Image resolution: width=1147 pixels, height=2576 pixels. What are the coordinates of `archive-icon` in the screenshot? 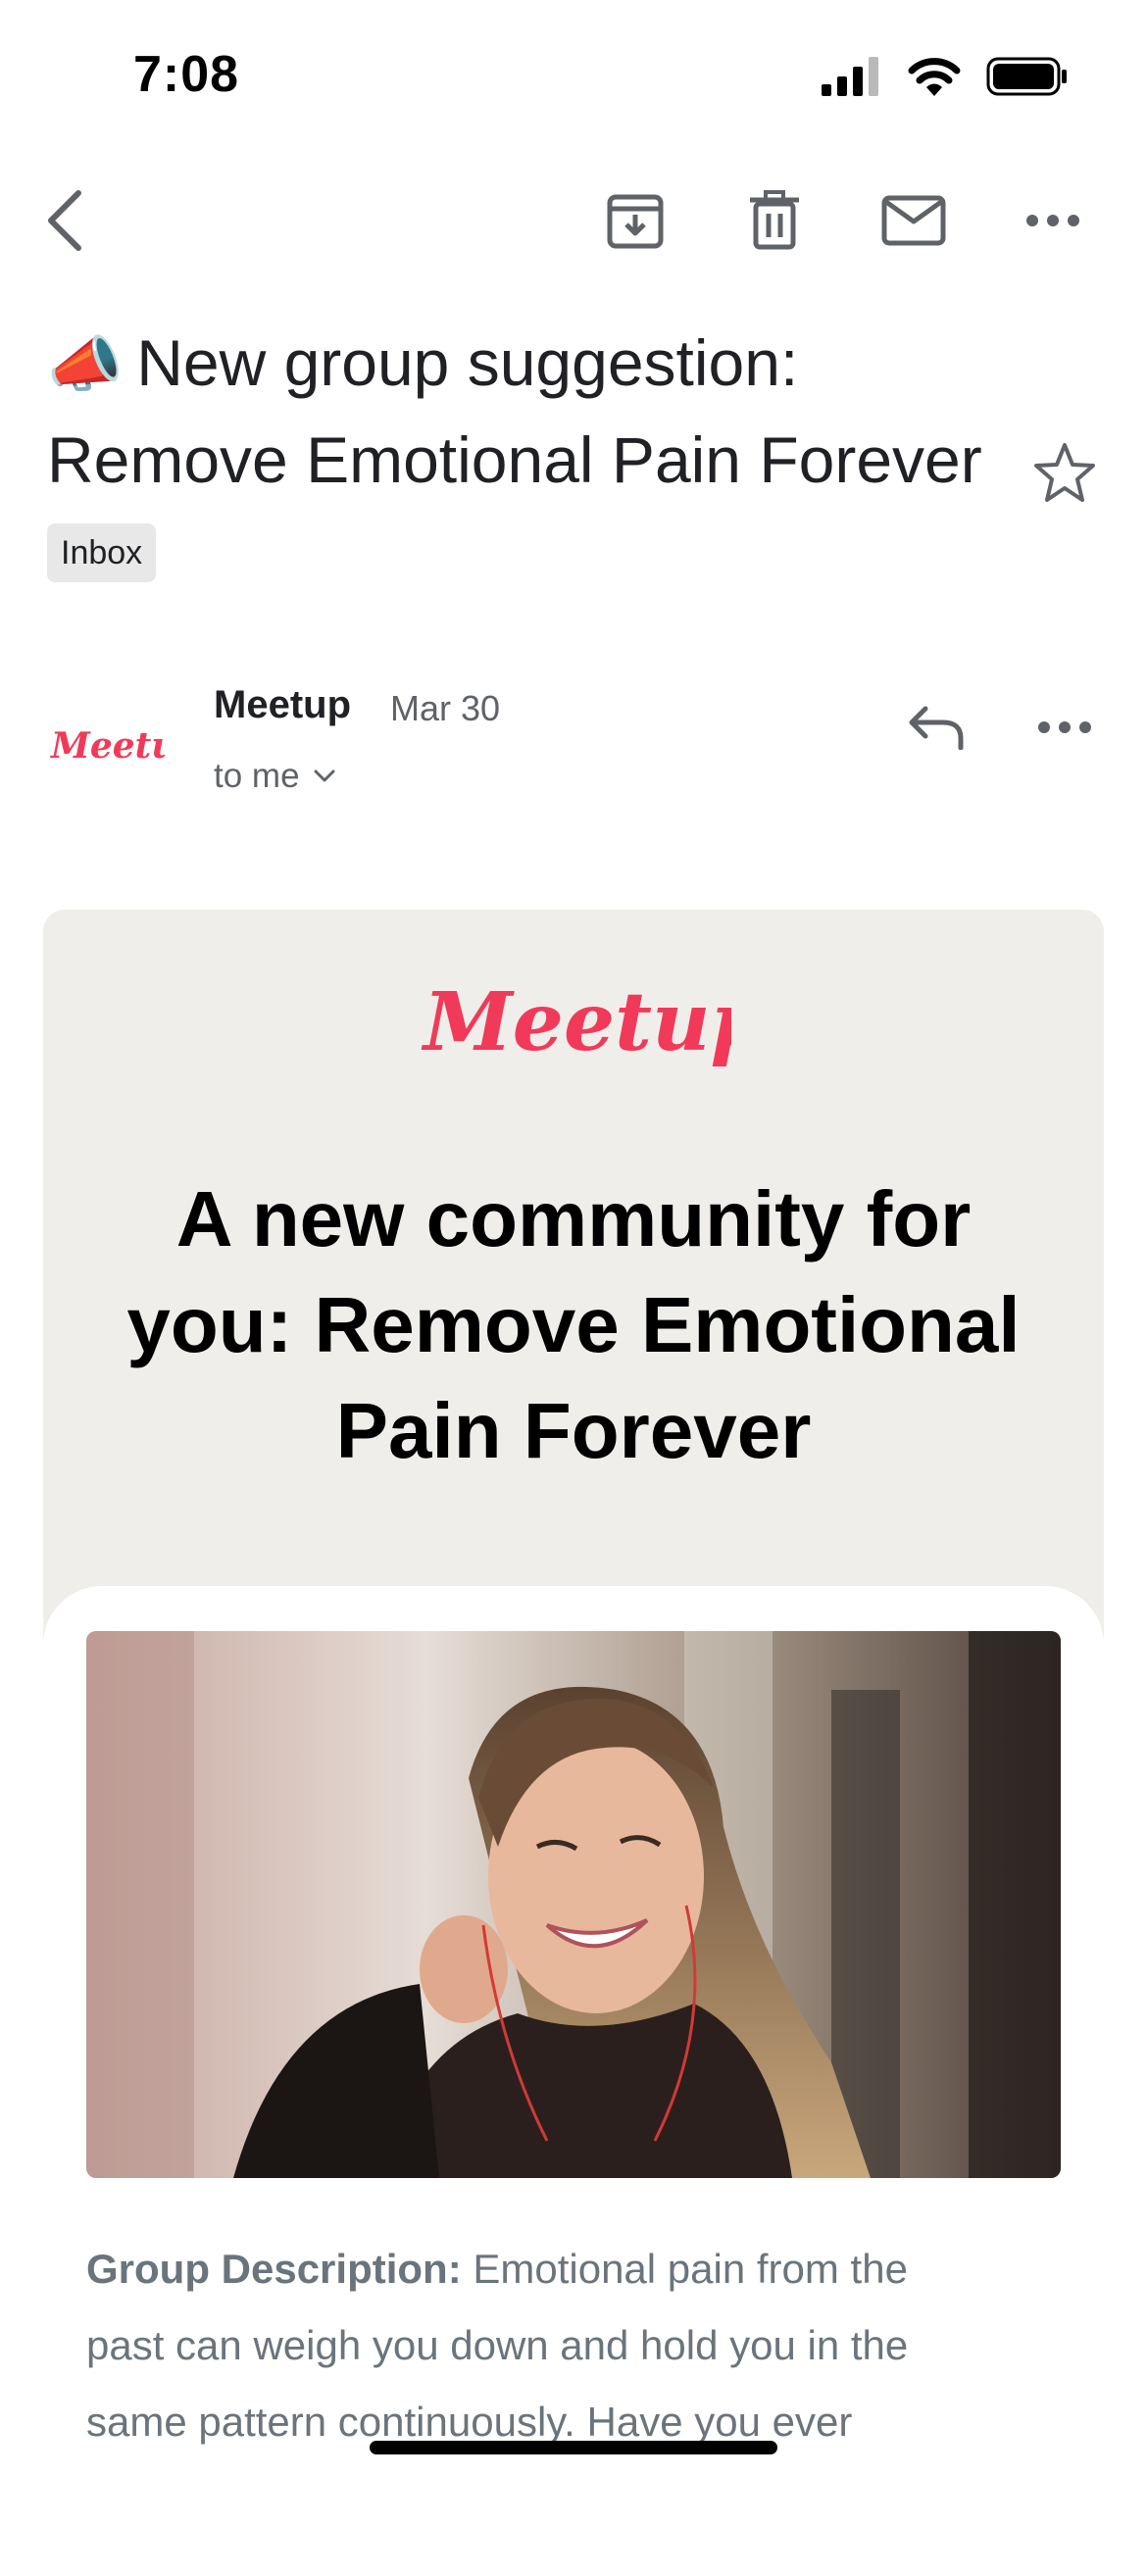 It's located at (635, 221).